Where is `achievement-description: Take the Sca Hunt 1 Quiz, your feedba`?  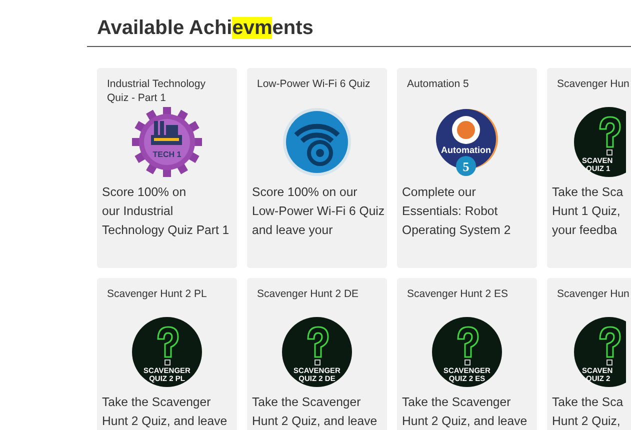
achievement-description: Take the Sca Hunt 1 Quiz, your feedba is located at coordinates (588, 211).